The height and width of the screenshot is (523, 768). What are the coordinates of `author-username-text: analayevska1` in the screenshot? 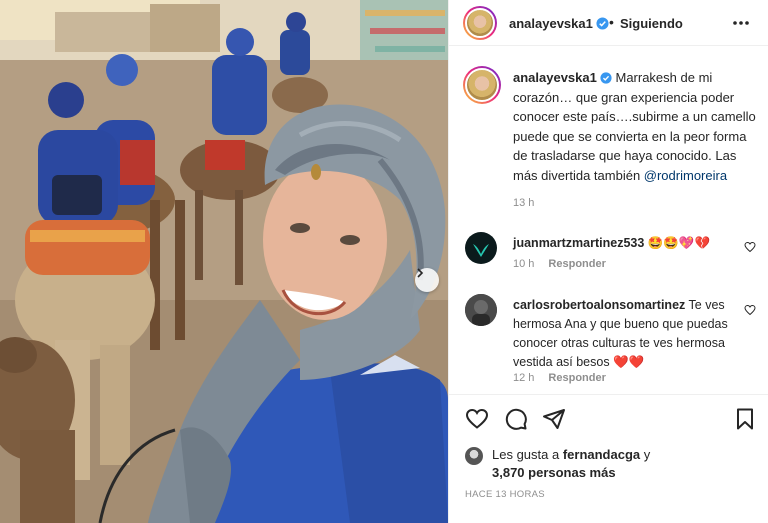 It's located at (551, 23).